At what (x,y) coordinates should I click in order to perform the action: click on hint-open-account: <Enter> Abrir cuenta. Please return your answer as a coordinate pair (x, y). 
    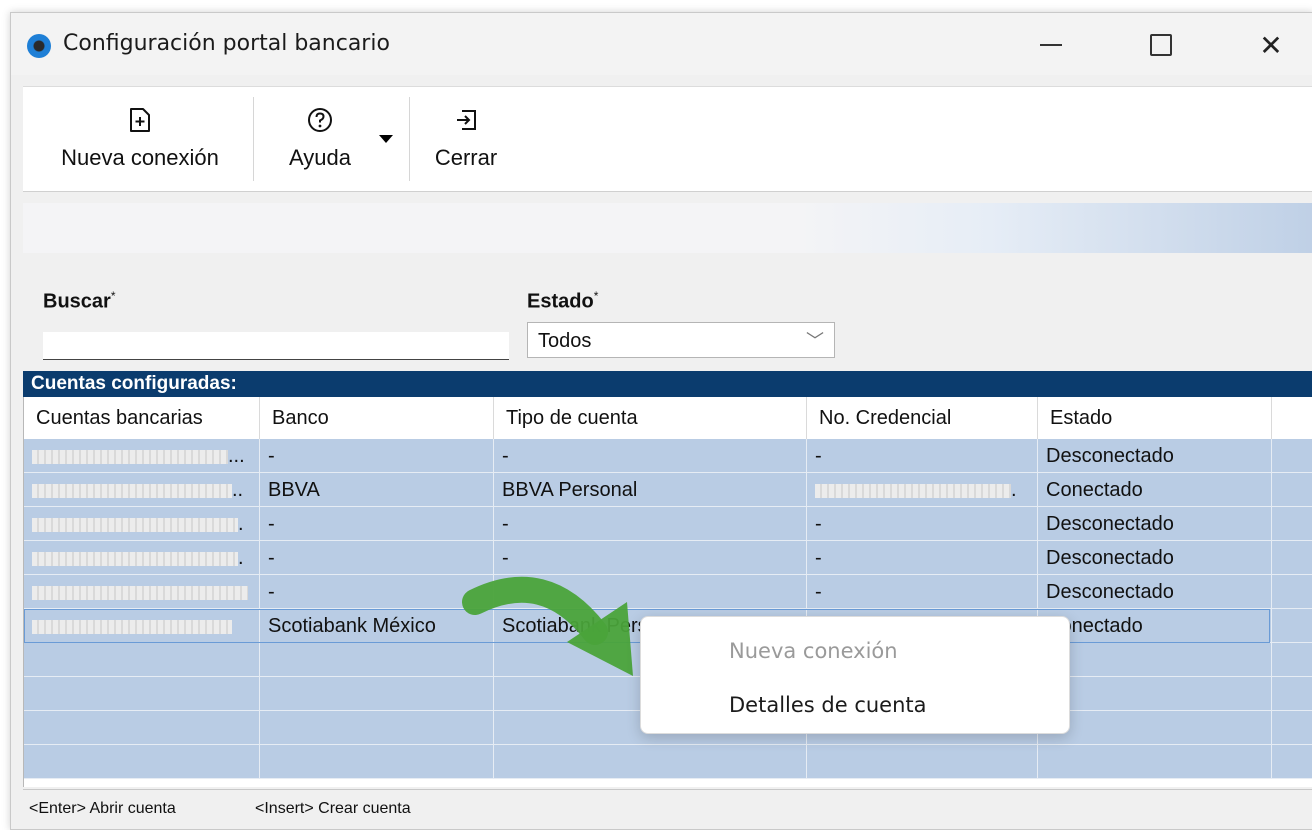
    Looking at the image, I should click on (102, 808).